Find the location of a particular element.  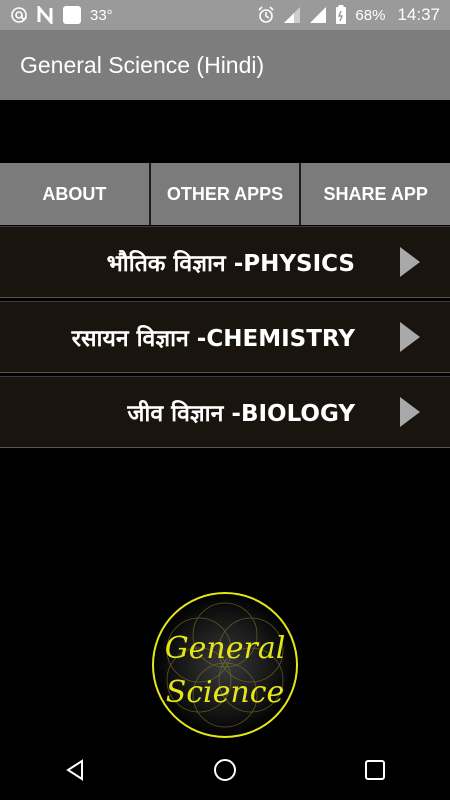

n-notification-icon is located at coordinates (45, 15).